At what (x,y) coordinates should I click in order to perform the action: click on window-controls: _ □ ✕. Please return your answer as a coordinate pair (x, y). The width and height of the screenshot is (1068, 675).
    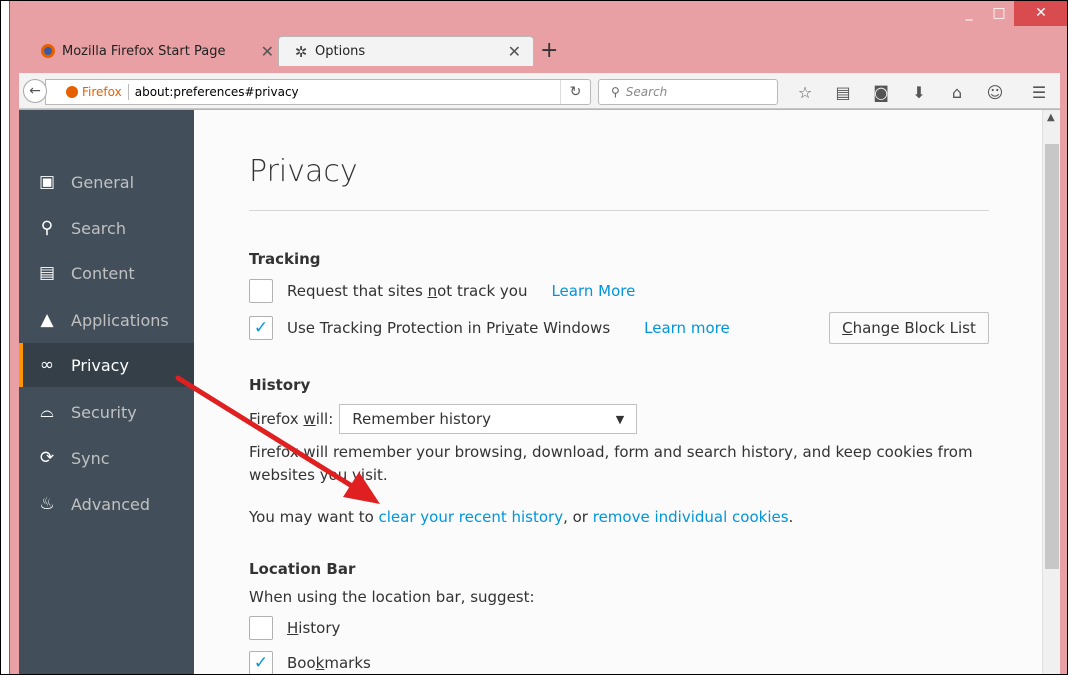
    Looking at the image, I should click on (1011, 13).